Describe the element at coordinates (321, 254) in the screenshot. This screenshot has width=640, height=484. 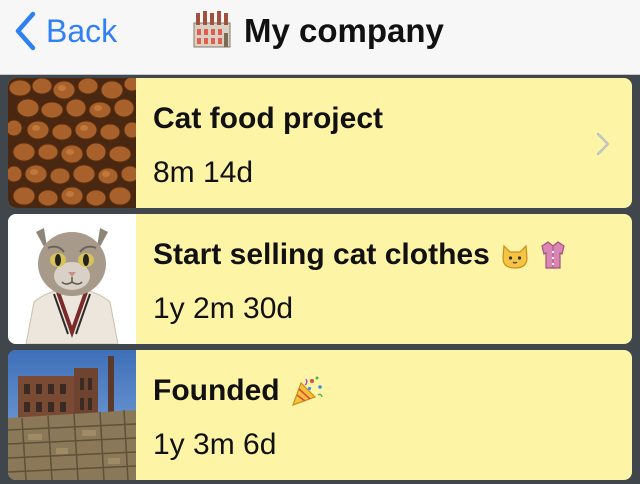
I see `row-title-text: Start selling cat clothes` at that location.